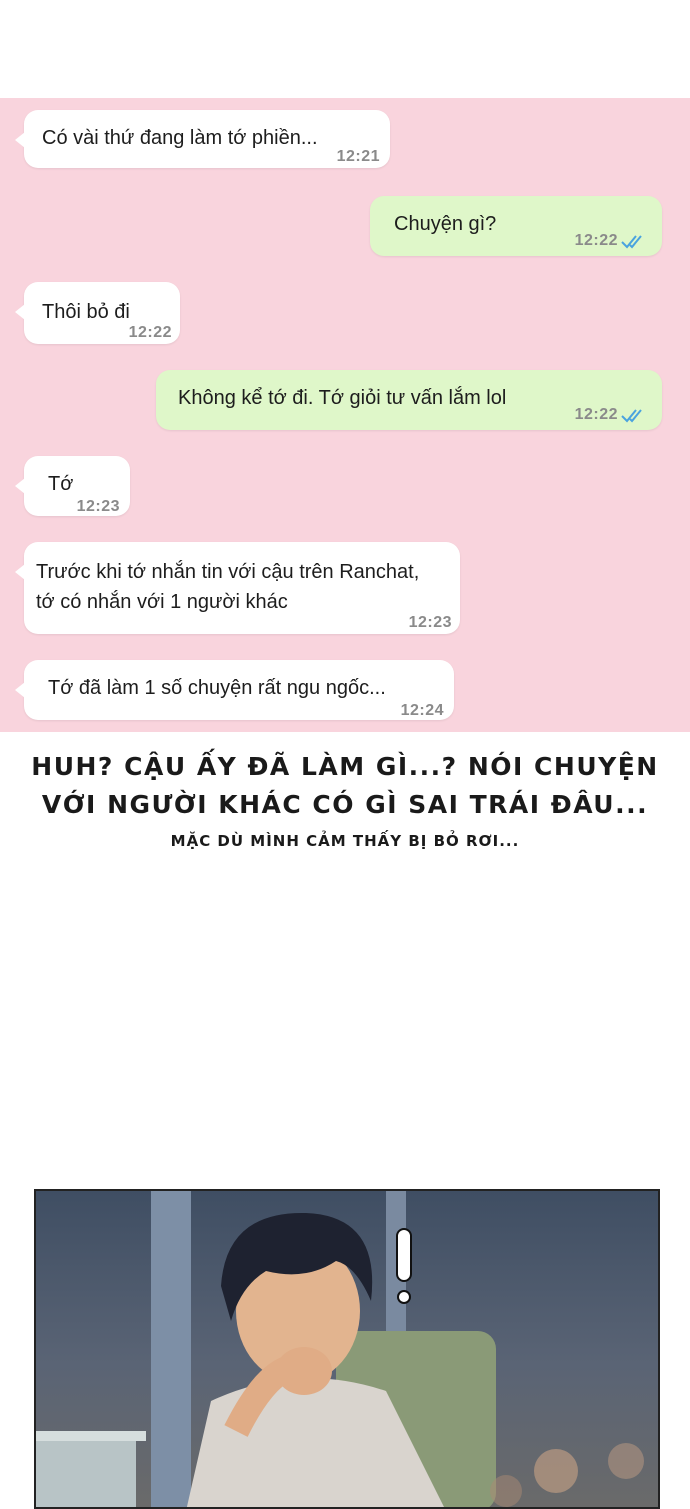 Image resolution: width=690 pixels, height=1509 pixels. What do you see at coordinates (404, 1266) in the screenshot?
I see `exclamation-mark-icon` at bounding box center [404, 1266].